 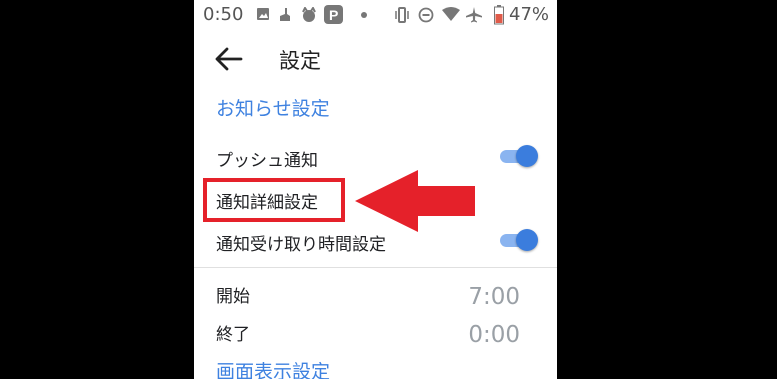 I want to click on vibrate-icon, so click(x=402, y=15).